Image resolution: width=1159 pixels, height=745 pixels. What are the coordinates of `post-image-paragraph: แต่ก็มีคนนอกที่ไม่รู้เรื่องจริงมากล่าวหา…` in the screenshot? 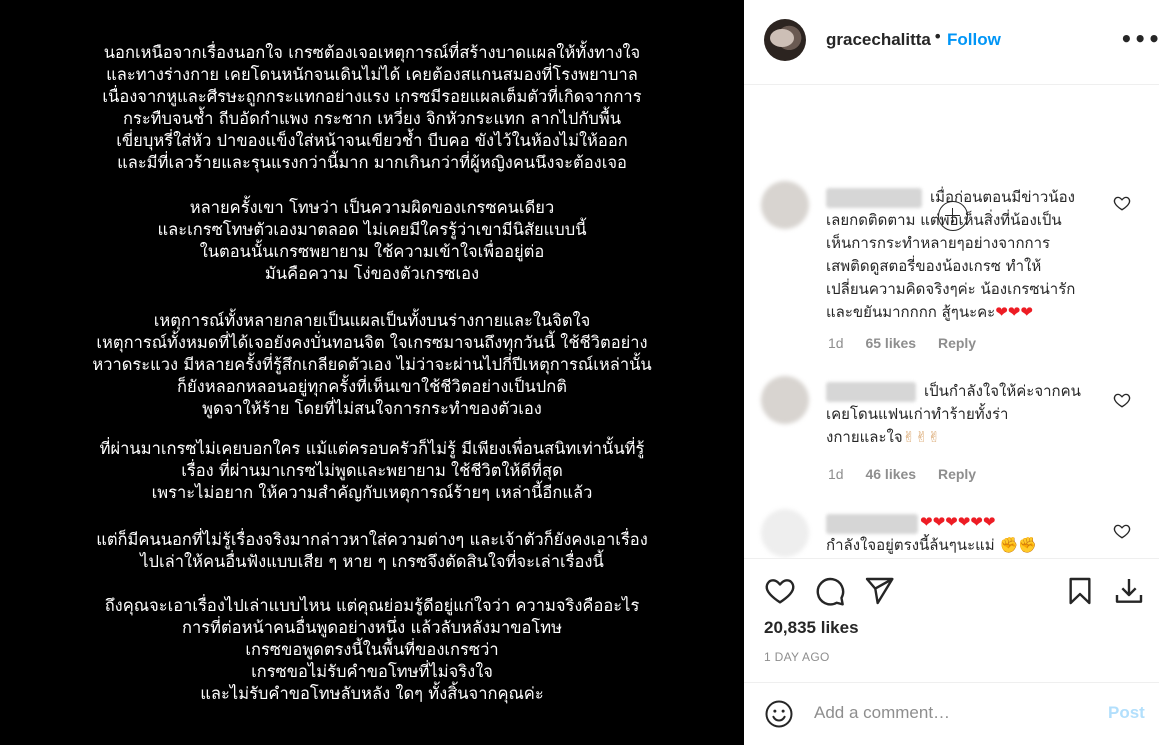 It's located at (372, 551).